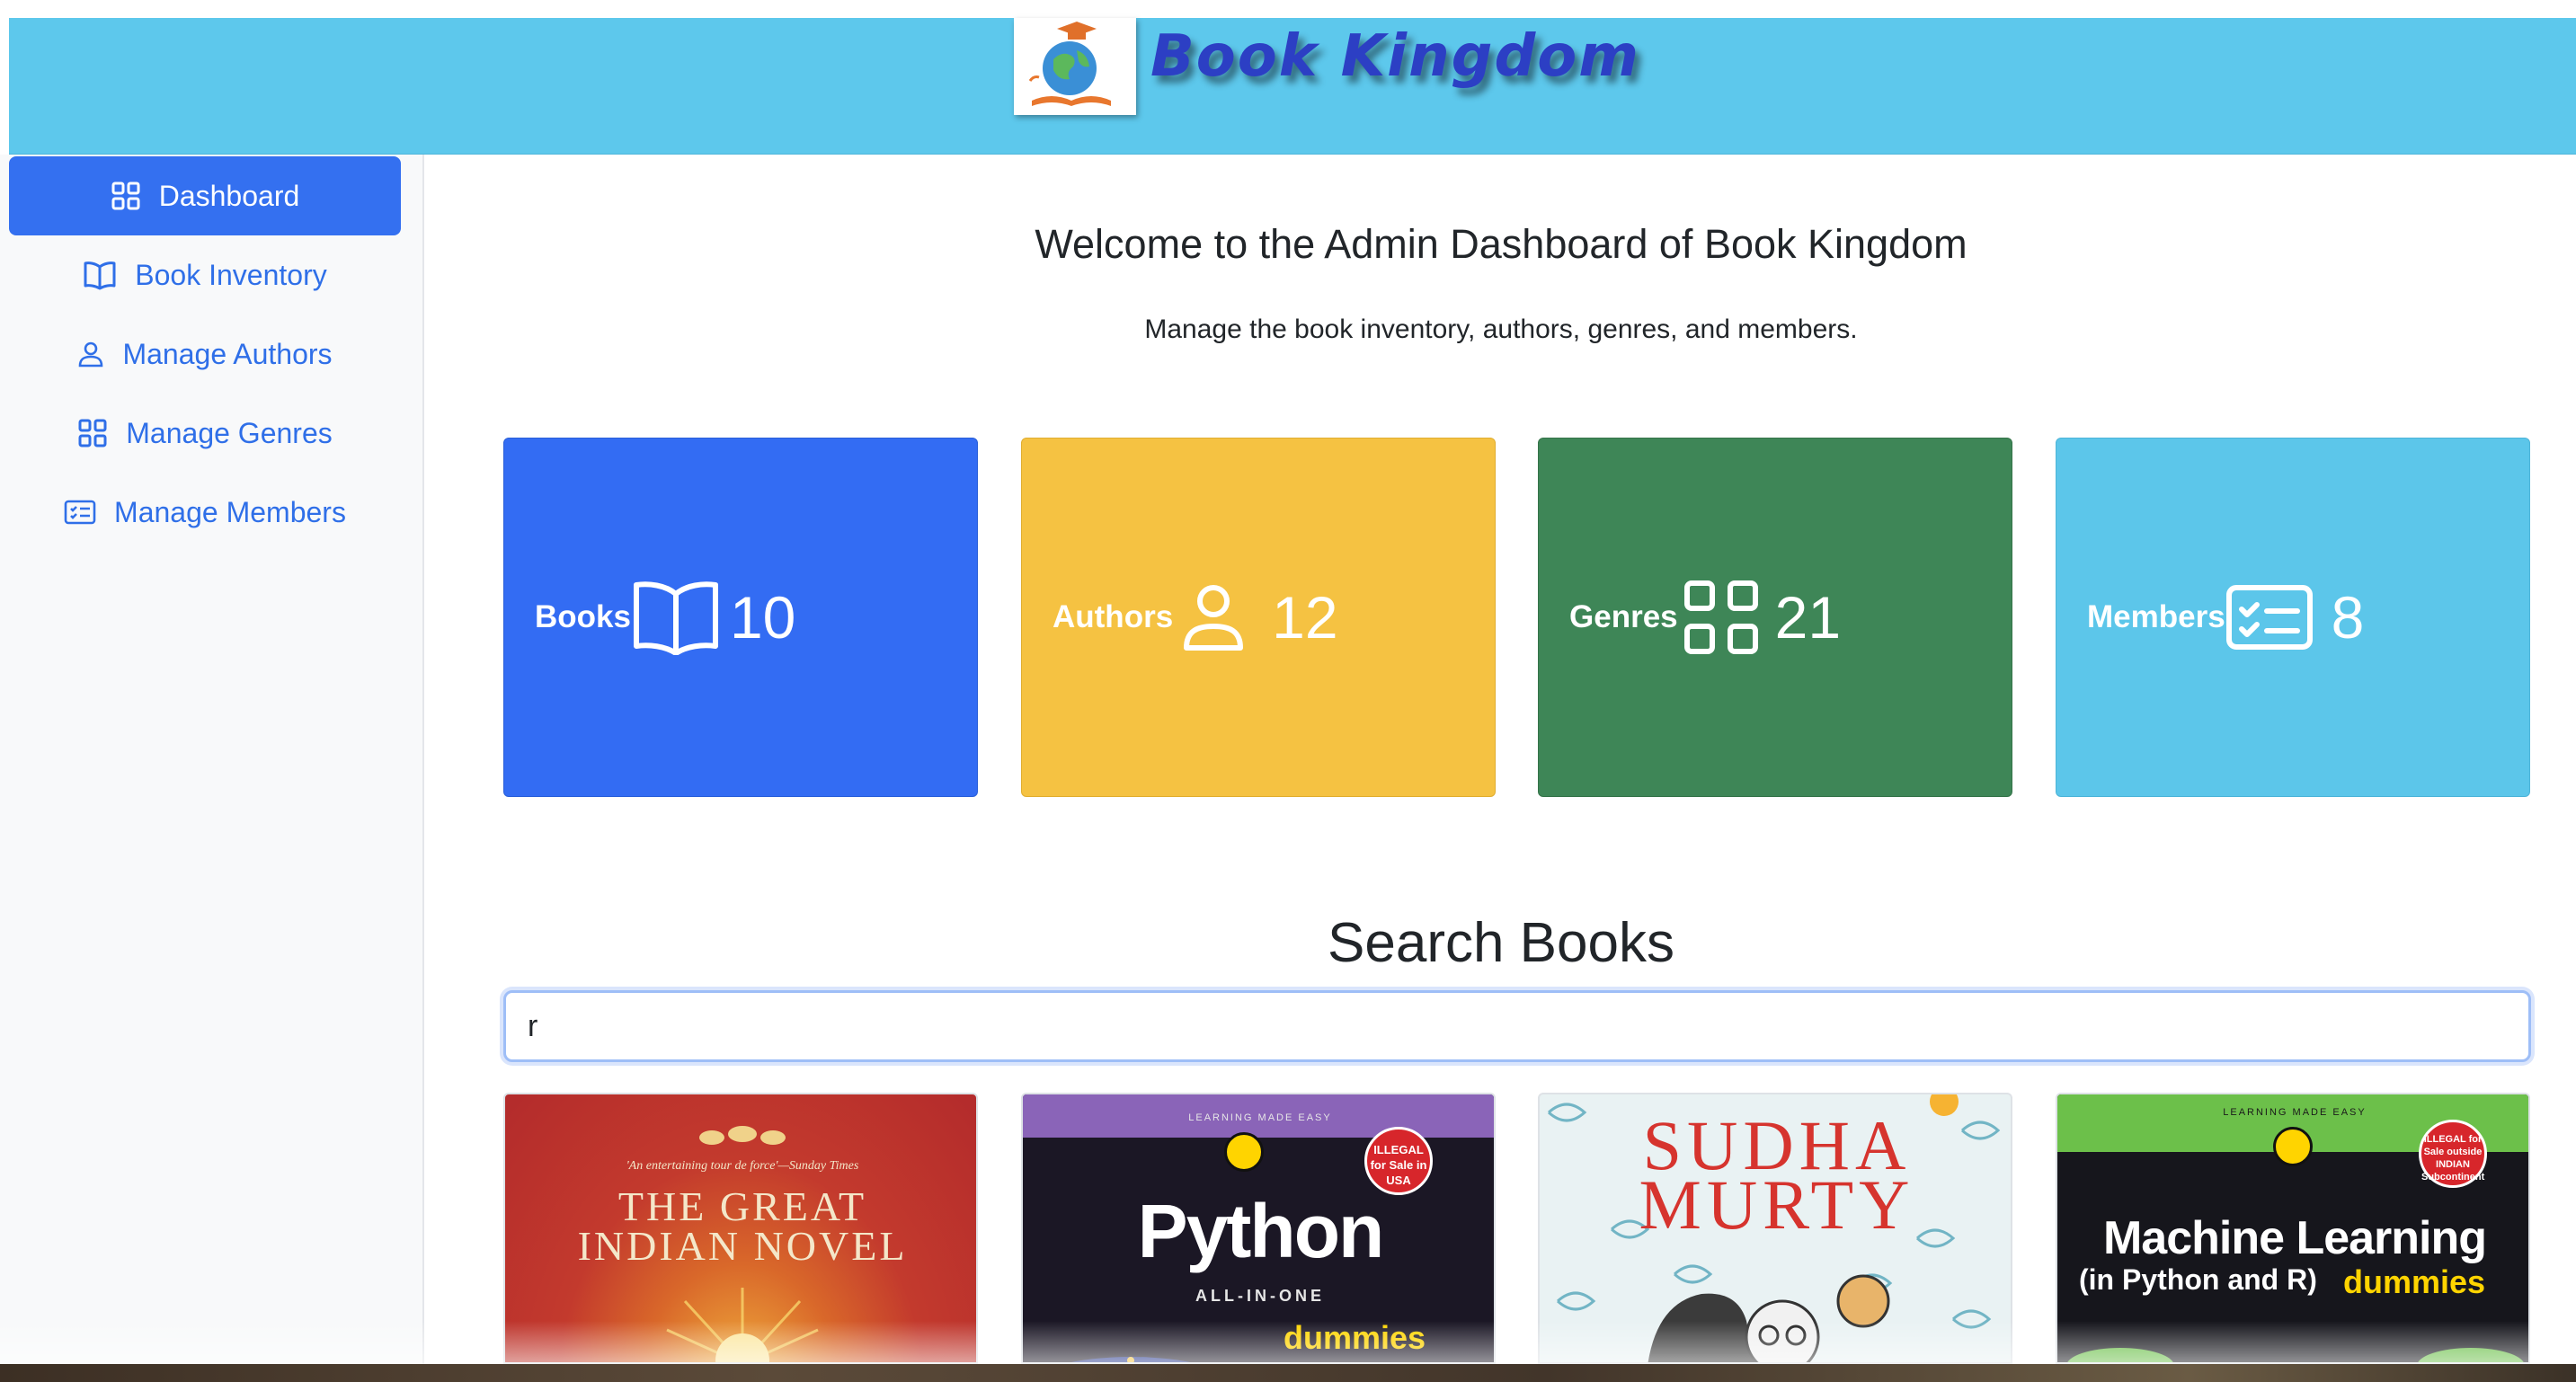 This screenshot has height=1382, width=2576. What do you see at coordinates (1395, 56) in the screenshot?
I see `brand-title: Book Kingdom` at bounding box center [1395, 56].